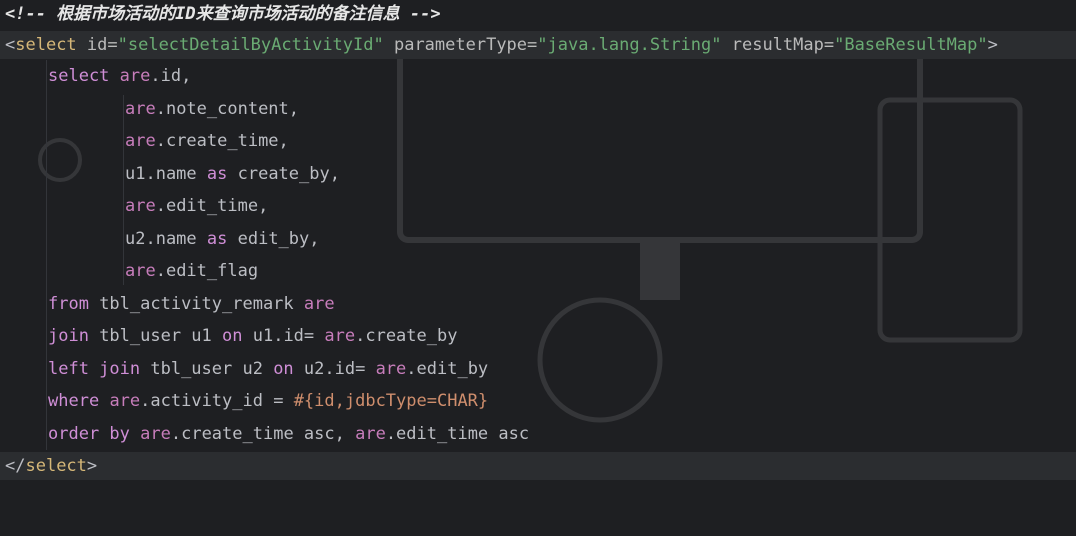 The width and height of the screenshot is (1076, 536). I want to click on sql-fragment: are.edit_flag, so click(191, 271).